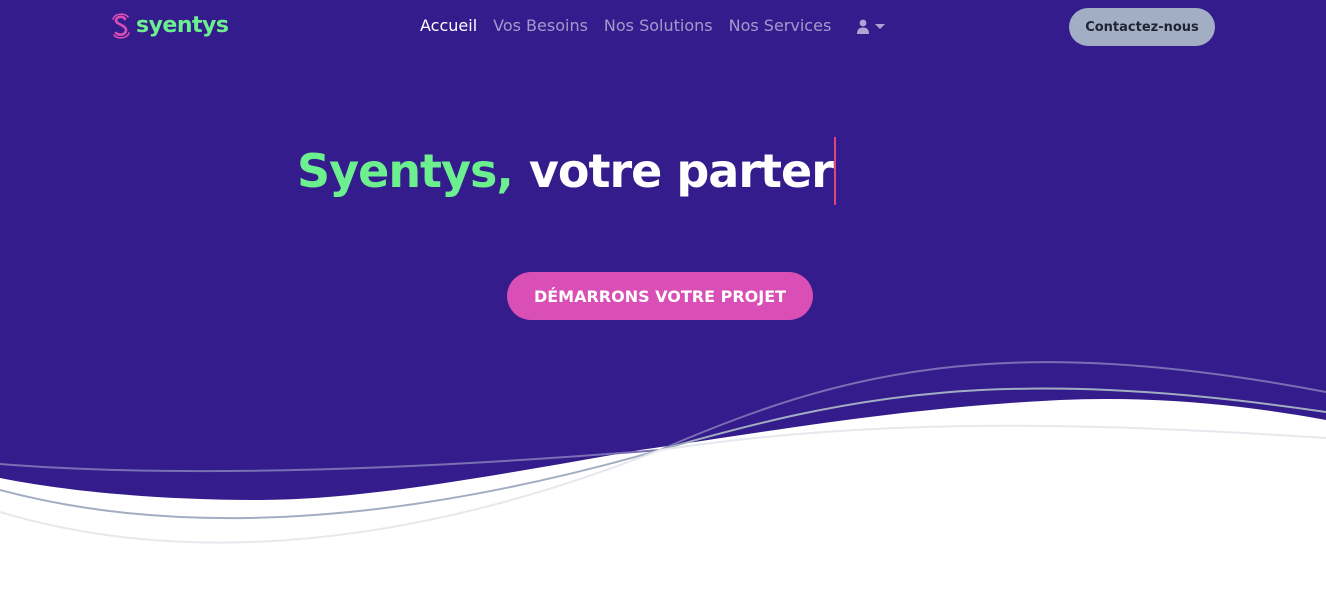 The width and height of the screenshot is (1326, 593). What do you see at coordinates (121, 26) in the screenshot?
I see `syentys-logo-icon` at bounding box center [121, 26].